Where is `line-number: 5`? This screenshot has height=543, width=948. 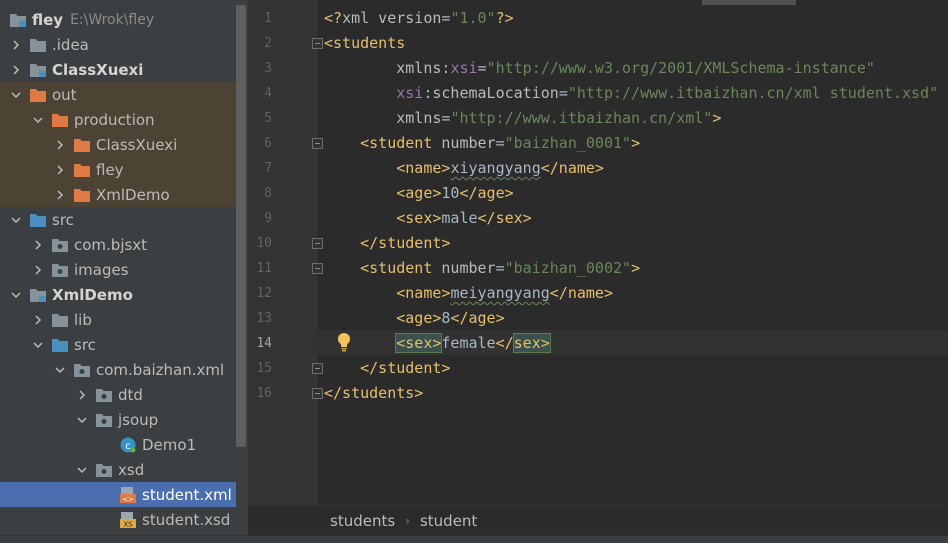
line-number: 5 is located at coordinates (268, 118).